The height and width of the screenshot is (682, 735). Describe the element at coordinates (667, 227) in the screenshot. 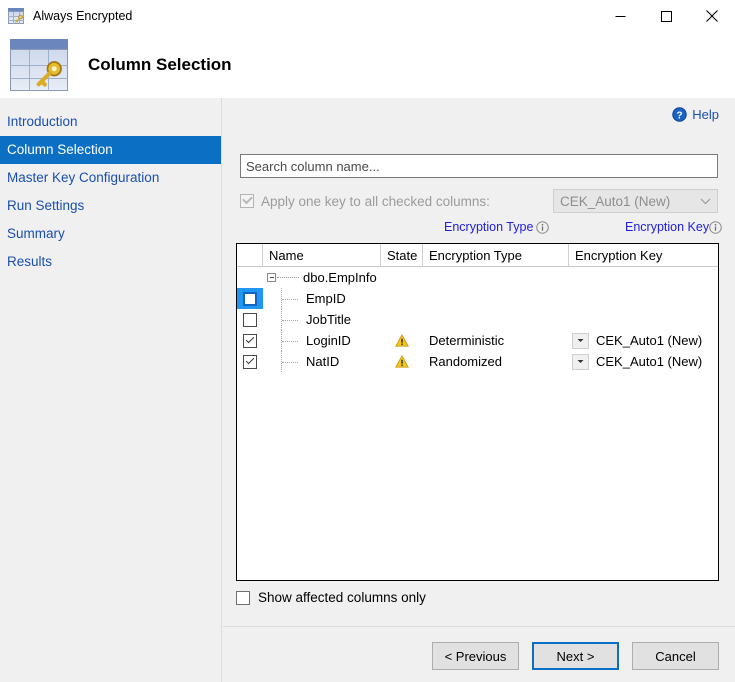

I see `encryption-key-link: Encryption Key` at that location.